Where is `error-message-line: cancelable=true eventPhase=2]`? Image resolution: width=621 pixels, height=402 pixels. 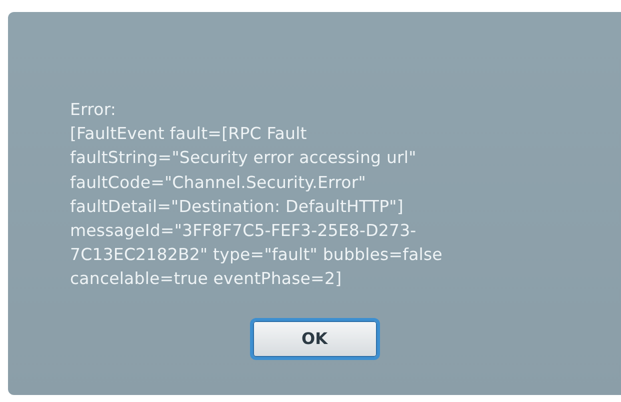
error-message-line: cancelable=true eventPhase=2] is located at coordinates (206, 279).